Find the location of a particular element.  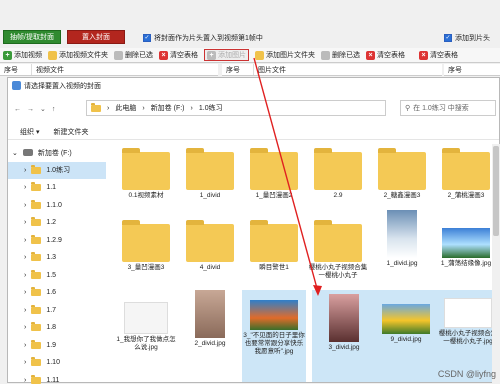

add-image-button: +添加图片 is located at coordinates (226, 55).